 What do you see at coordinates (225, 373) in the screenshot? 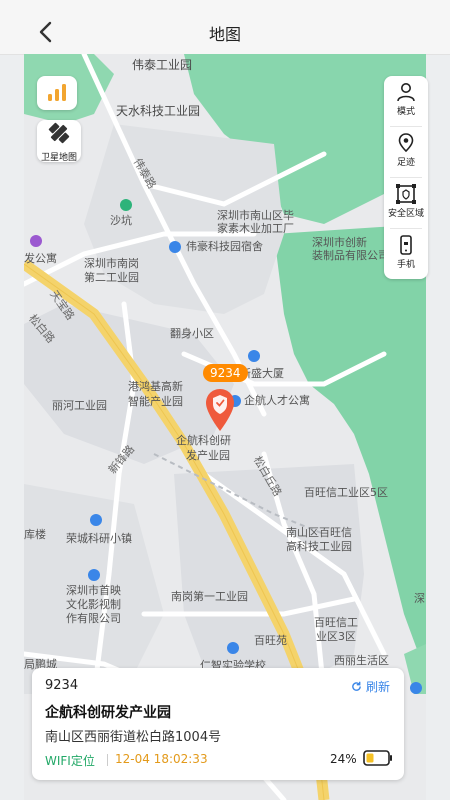
I see `device-marker-tag: 9234` at bounding box center [225, 373].